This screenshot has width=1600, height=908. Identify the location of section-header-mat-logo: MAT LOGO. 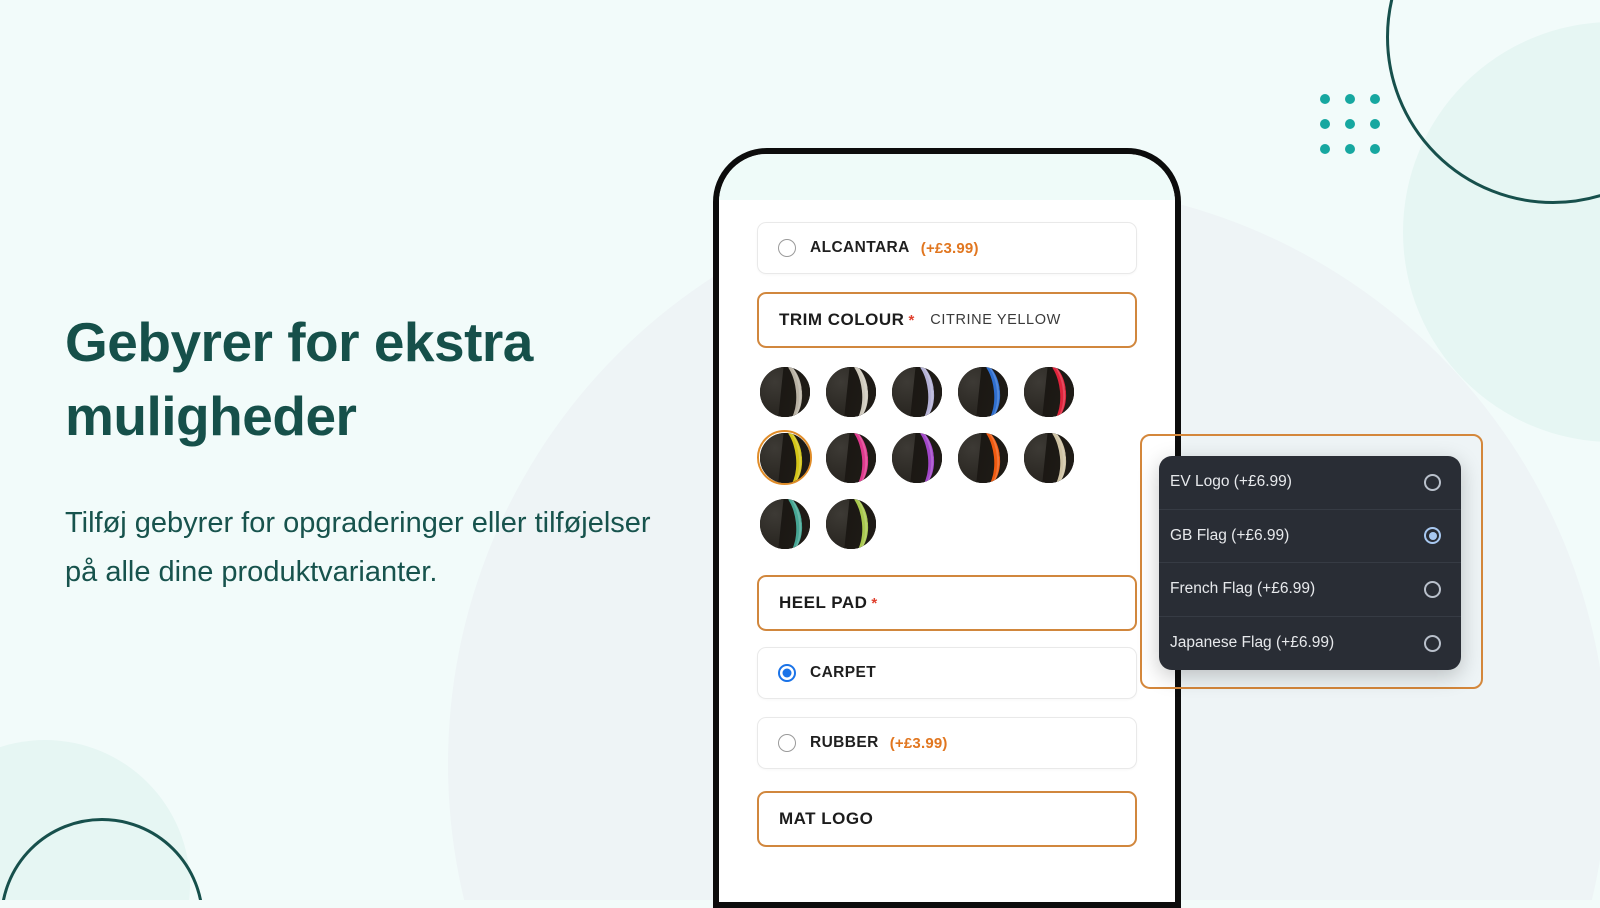
(947, 819).